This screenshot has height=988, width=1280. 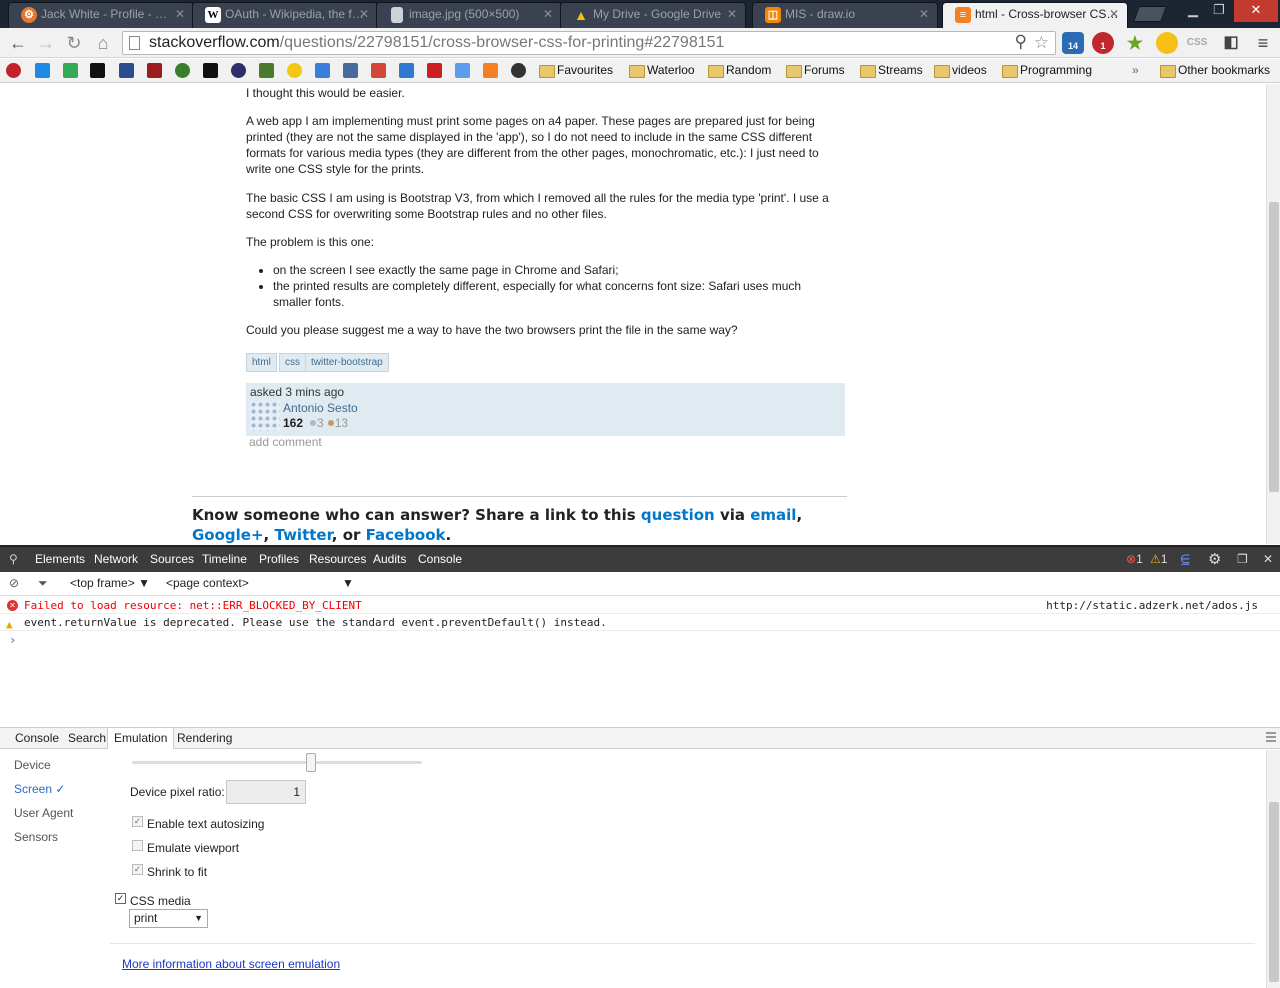 I want to click on user-name-link: Antonio Sesto, so click(x=320, y=408).